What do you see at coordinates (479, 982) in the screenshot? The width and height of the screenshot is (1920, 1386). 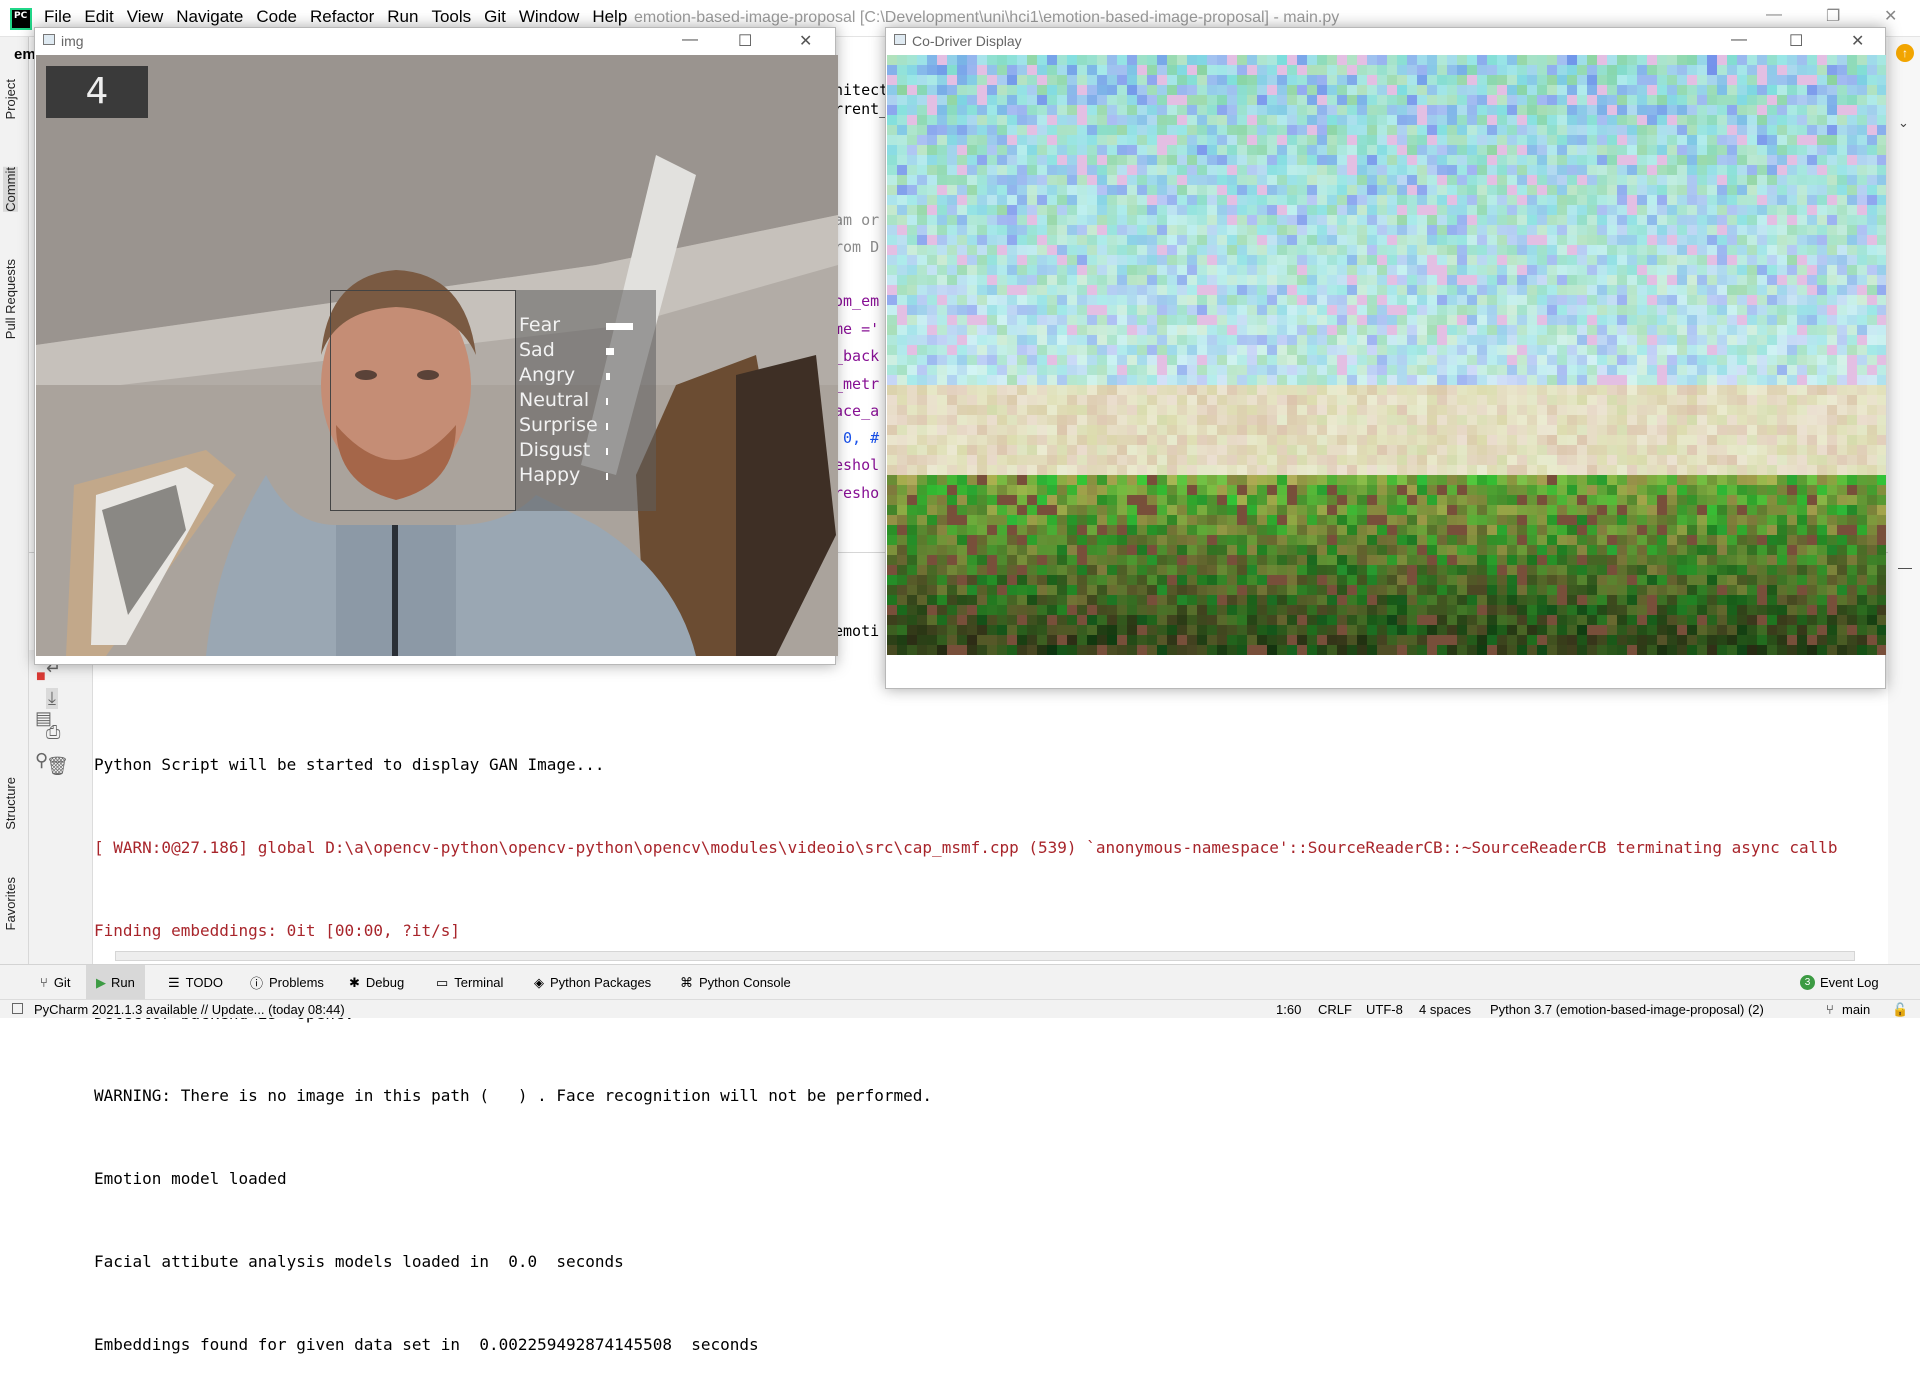 I see `tab-terminal-label: Terminal` at bounding box center [479, 982].